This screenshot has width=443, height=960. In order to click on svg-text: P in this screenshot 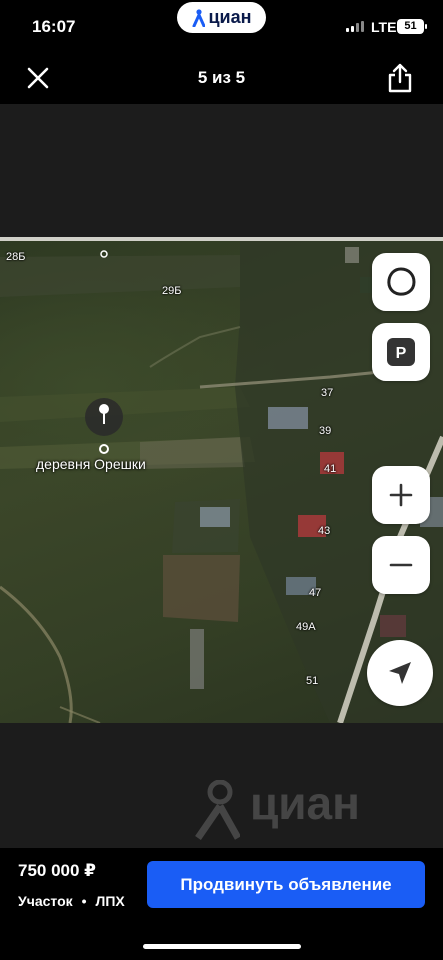, I will do `click(401, 353)`.